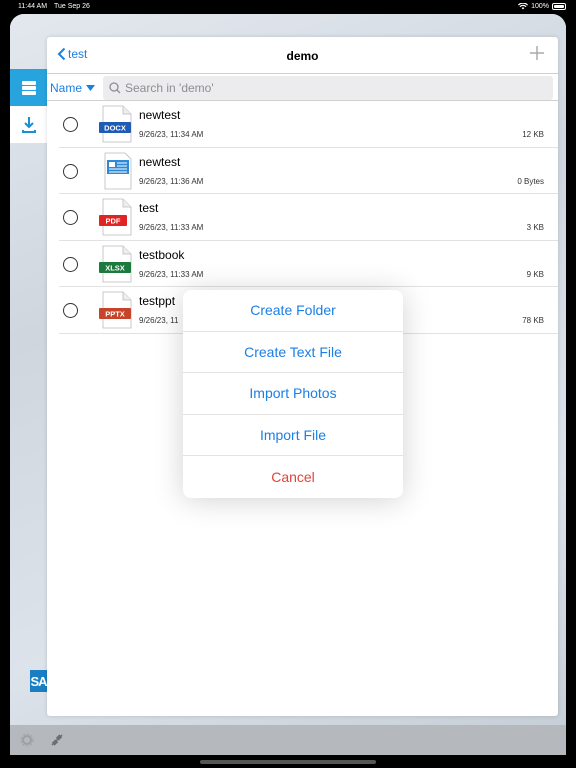 This screenshot has width=576, height=768. What do you see at coordinates (293, 311) in the screenshot?
I see `create-folder-button: Create Folder` at bounding box center [293, 311].